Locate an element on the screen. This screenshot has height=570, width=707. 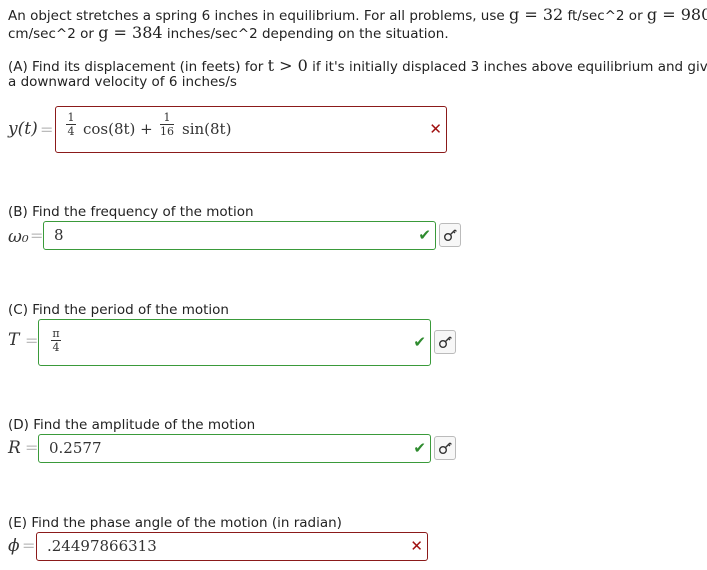
question-b: (B) Find the frequency of the motion is located at coordinates (131, 212).